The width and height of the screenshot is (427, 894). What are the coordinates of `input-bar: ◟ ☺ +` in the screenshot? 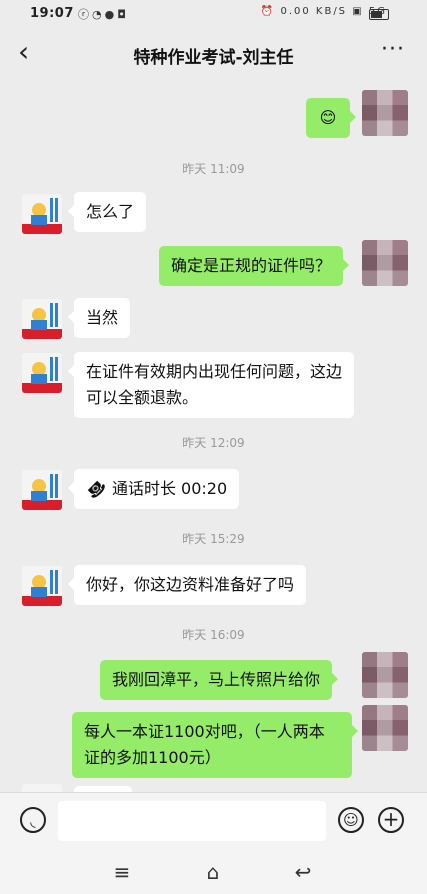 It's located at (213, 821).